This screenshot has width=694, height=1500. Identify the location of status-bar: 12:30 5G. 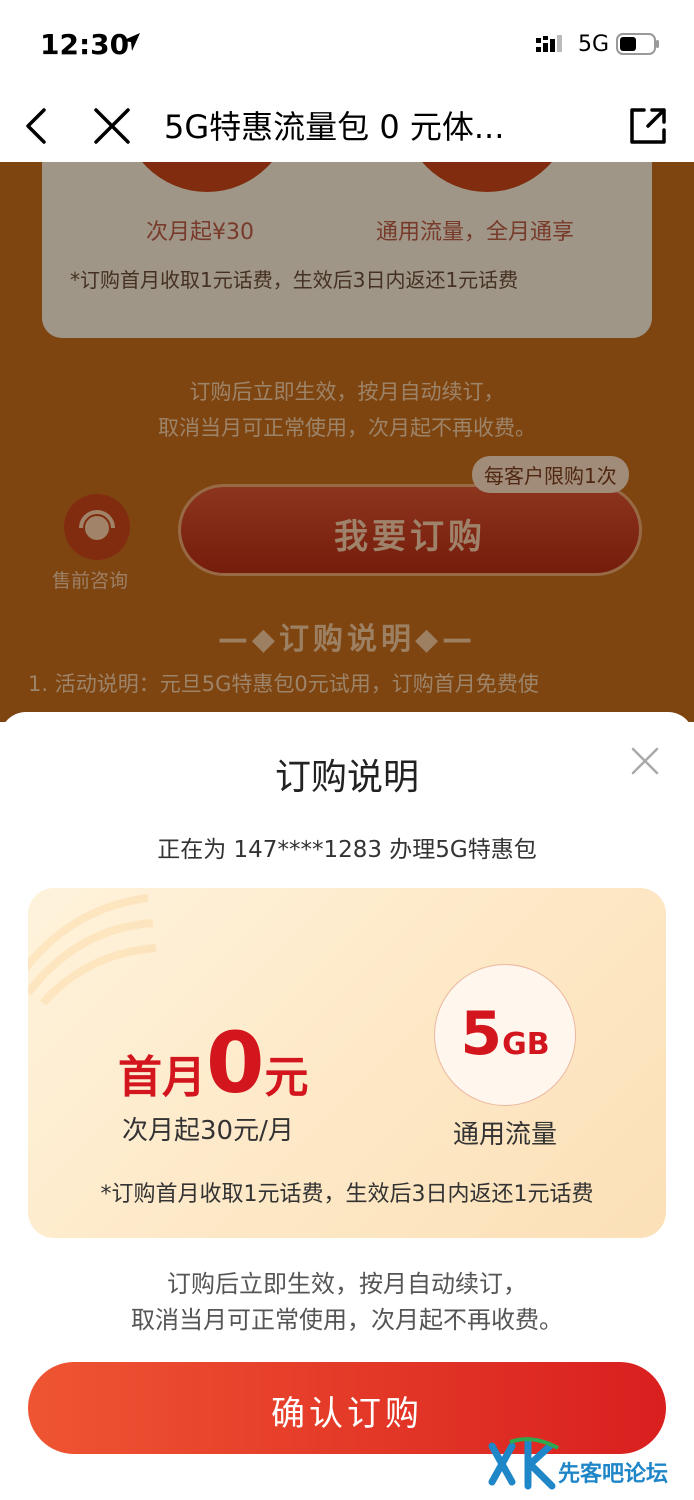
(347, 45).